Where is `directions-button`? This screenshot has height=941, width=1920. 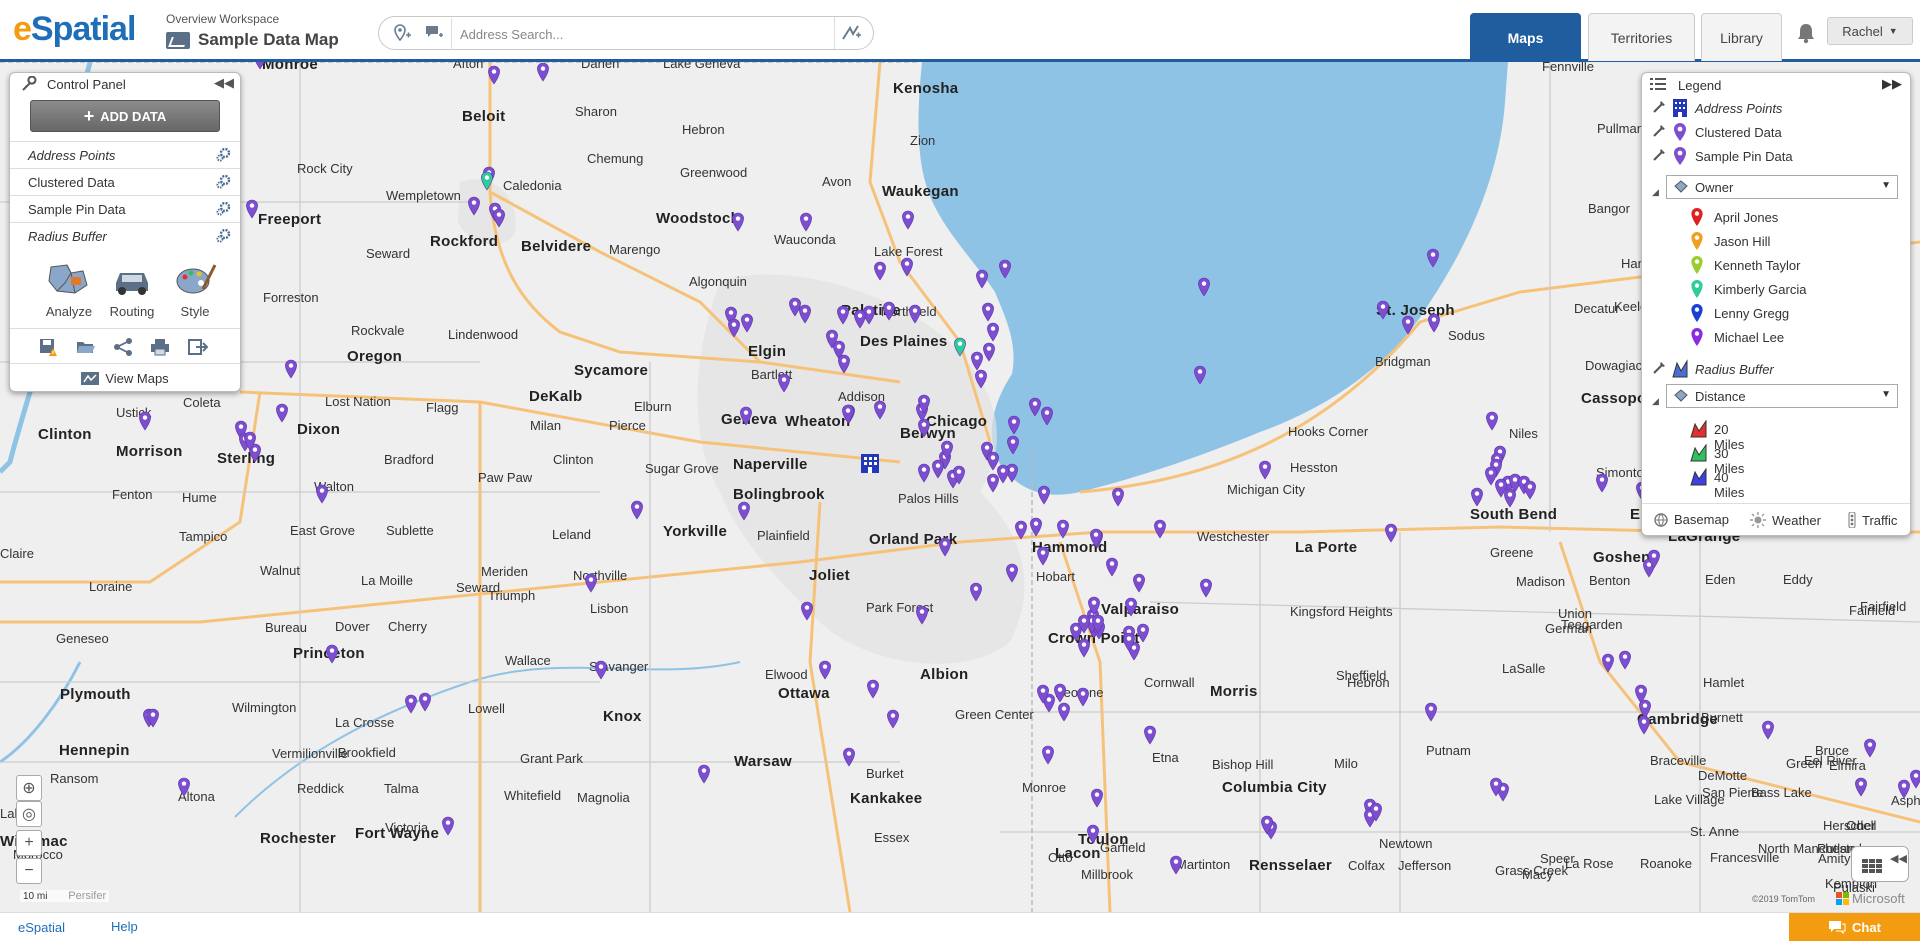 directions-button is located at coordinates (851, 33).